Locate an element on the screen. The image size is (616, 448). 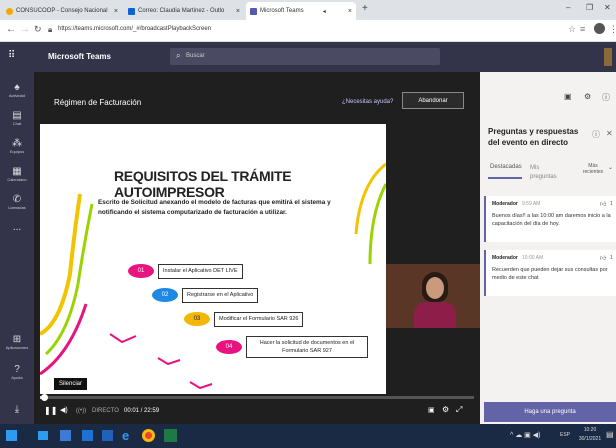
windows-start-icon is located at coordinates (11, 435).